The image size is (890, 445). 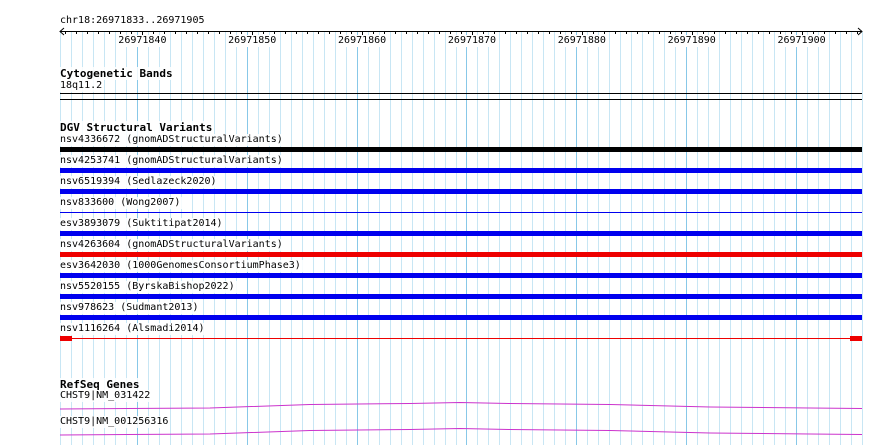 I want to click on dgv-variant-block-right, so click(x=856, y=338).